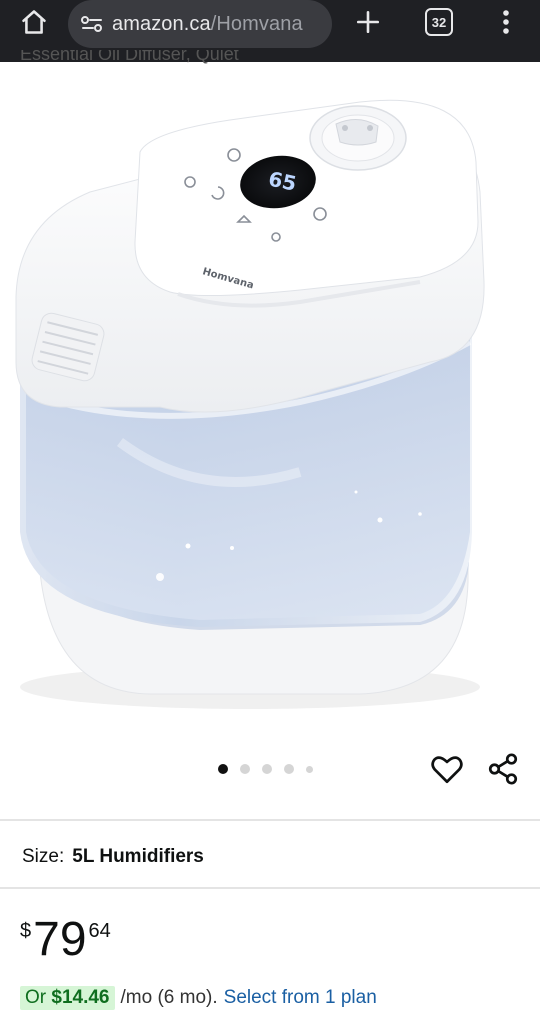 The height and width of the screenshot is (1029, 540). I want to click on monthly-prefix: Or, so click(36, 997).